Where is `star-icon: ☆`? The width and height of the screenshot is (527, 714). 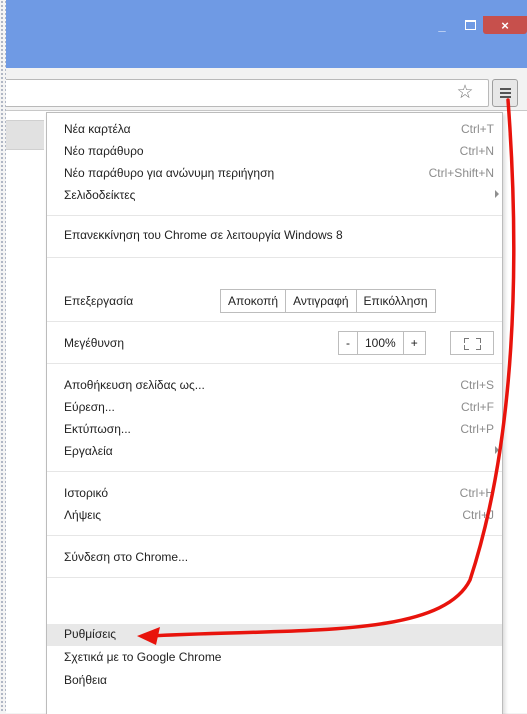
star-icon: ☆ is located at coordinates (465, 93).